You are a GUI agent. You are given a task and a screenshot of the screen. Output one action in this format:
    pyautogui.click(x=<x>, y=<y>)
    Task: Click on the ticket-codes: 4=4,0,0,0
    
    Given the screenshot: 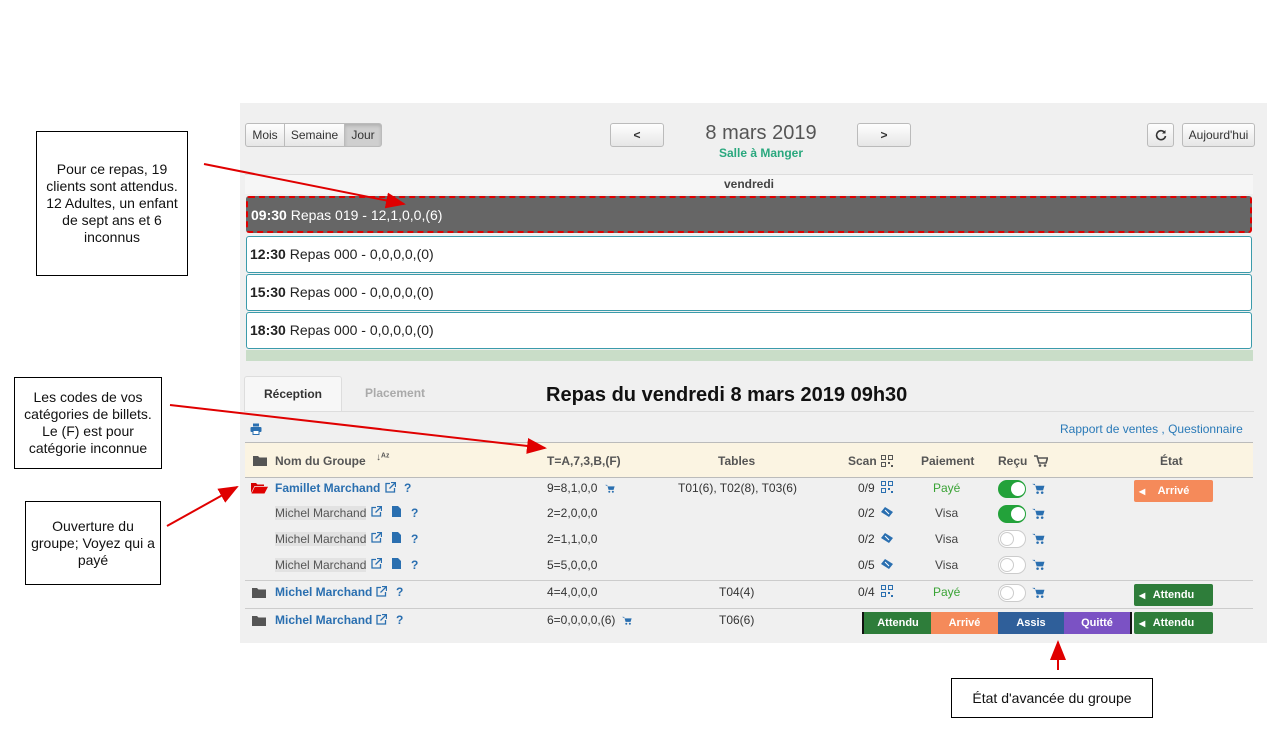 What is the action you would take?
    pyautogui.click(x=572, y=592)
    